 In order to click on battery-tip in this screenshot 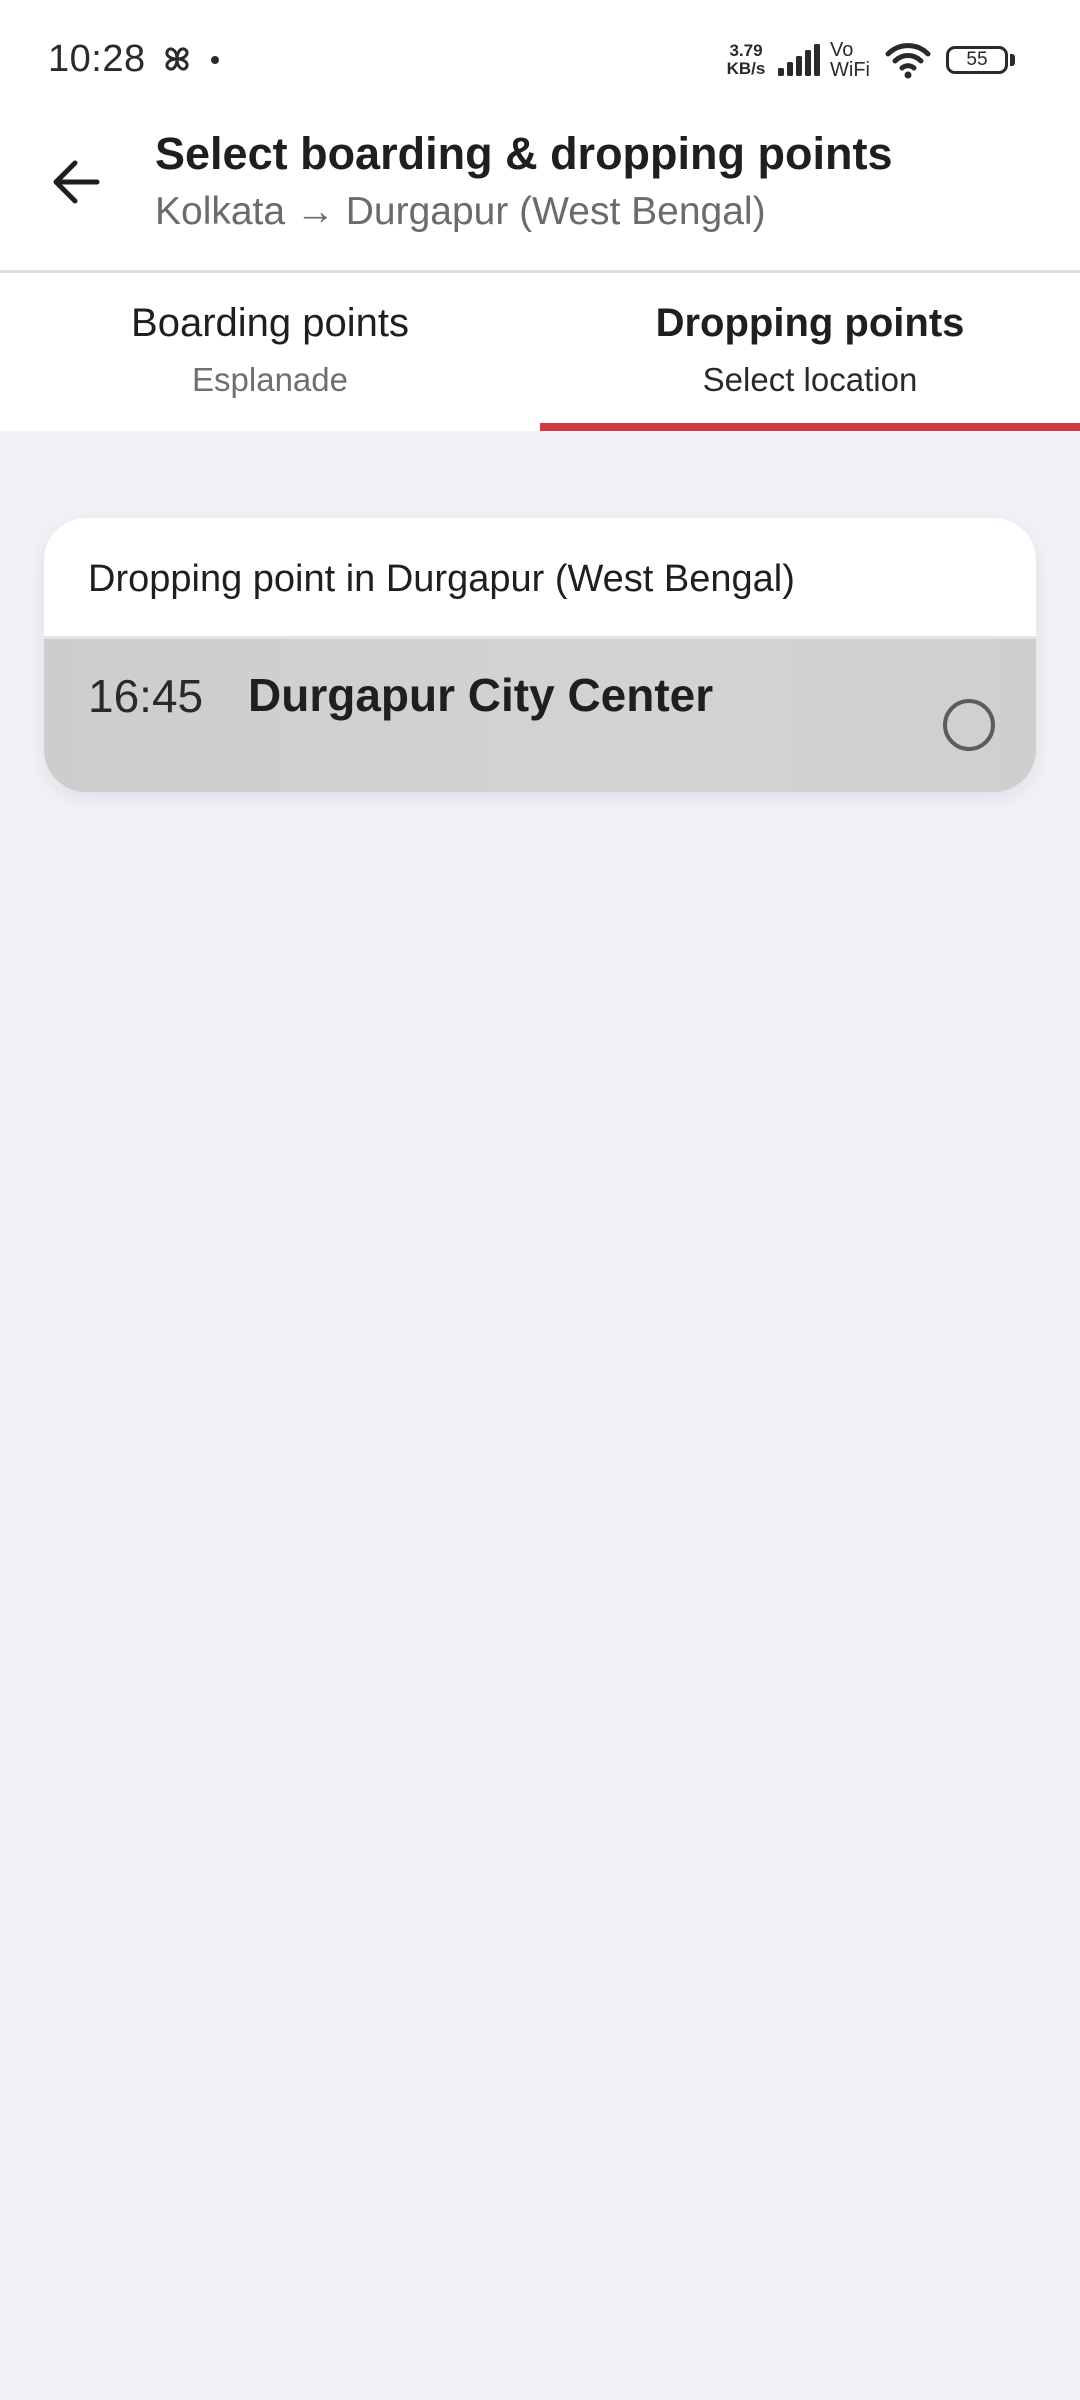, I will do `click(1012, 60)`.